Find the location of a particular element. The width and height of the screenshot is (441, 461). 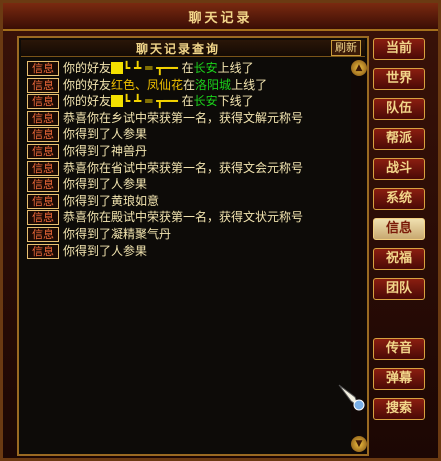

tab-world: 世界 is located at coordinates (399, 79).